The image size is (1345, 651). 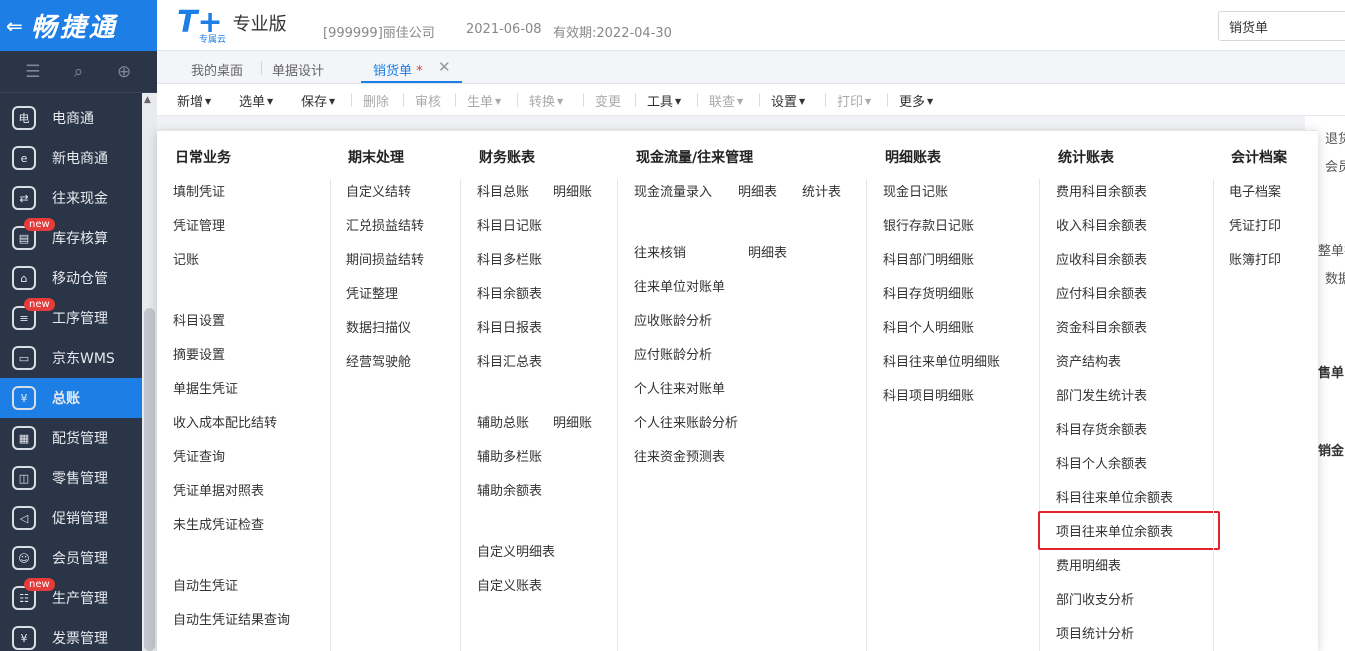 What do you see at coordinates (679, 387) in the screenshot?
I see `menu-item-personal-statement: 个人往来对账单` at bounding box center [679, 387].